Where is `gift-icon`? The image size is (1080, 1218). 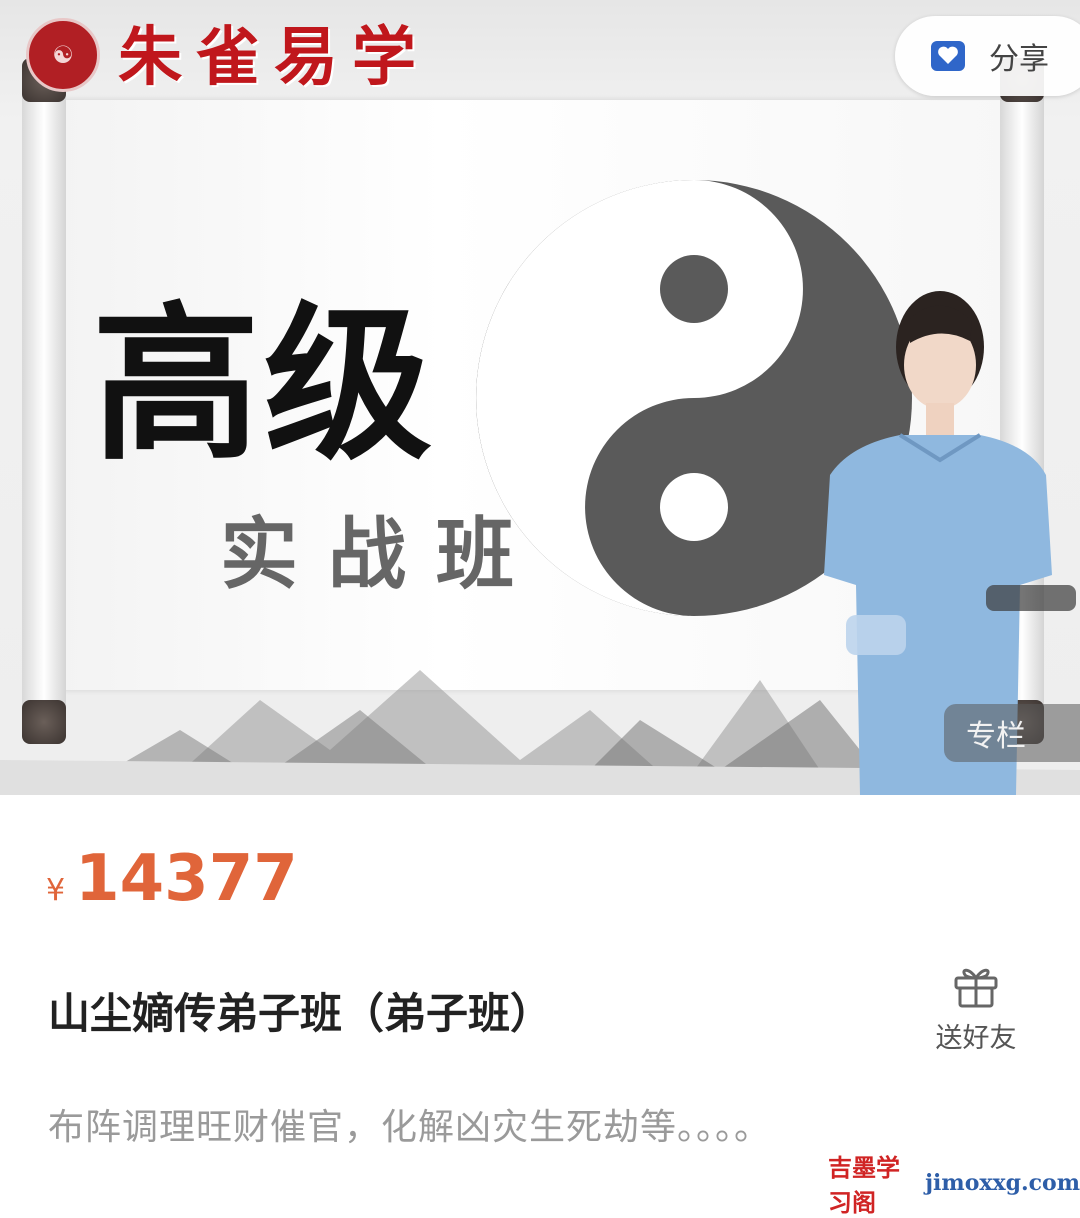
gift-icon is located at coordinates (976, 988).